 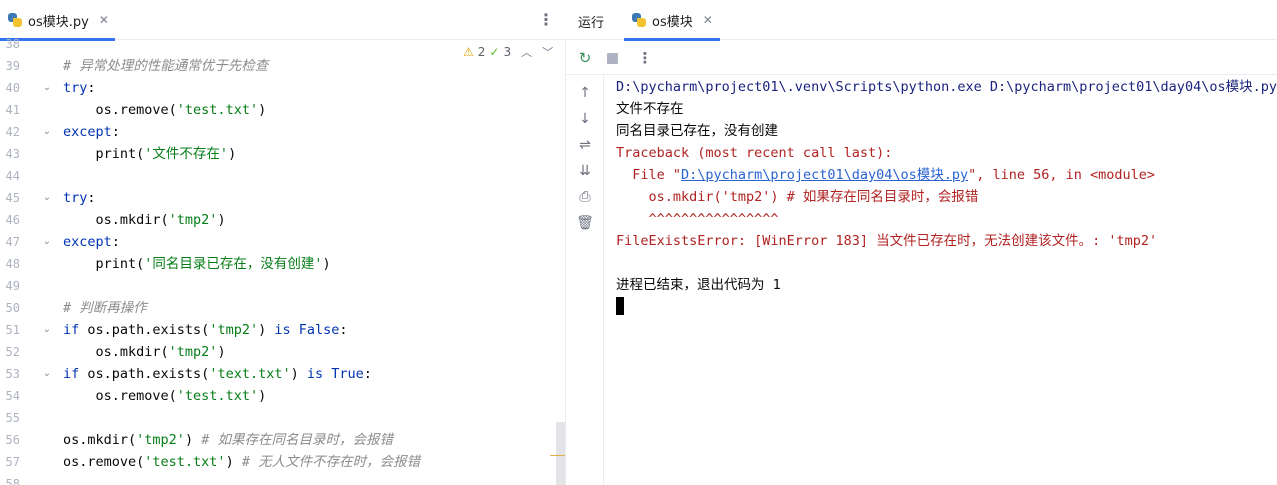 What do you see at coordinates (12, 88) in the screenshot?
I see `line-number: 40` at bounding box center [12, 88].